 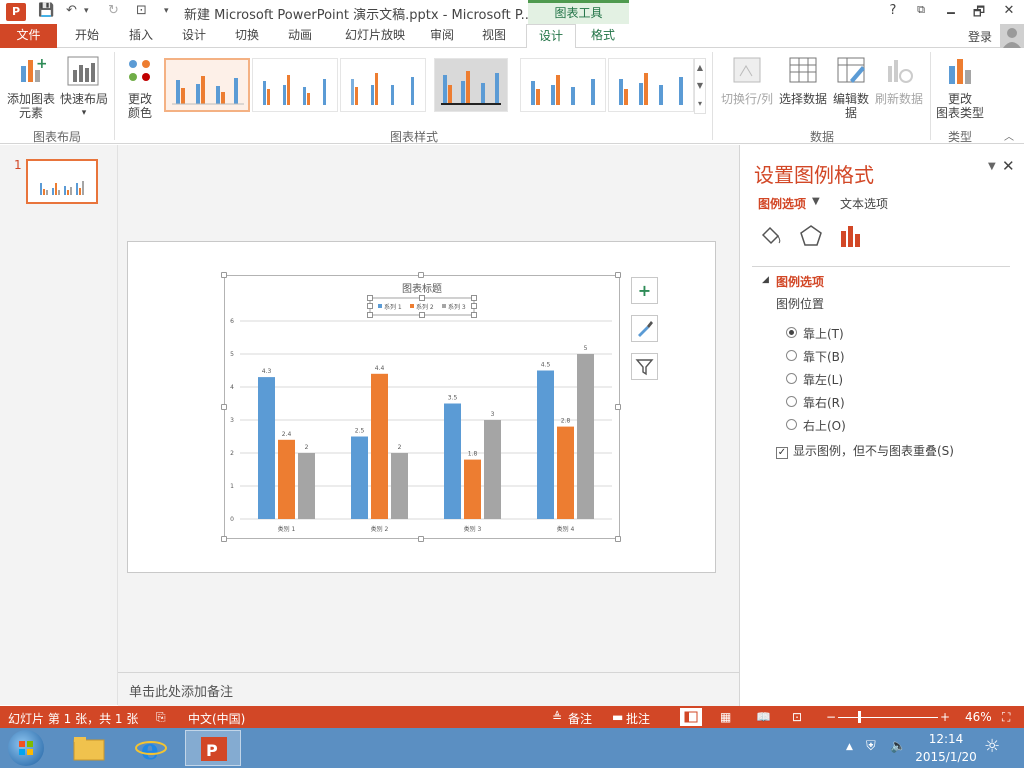 What do you see at coordinates (951, 14) in the screenshot?
I see `minimize-button: 🗕` at bounding box center [951, 14].